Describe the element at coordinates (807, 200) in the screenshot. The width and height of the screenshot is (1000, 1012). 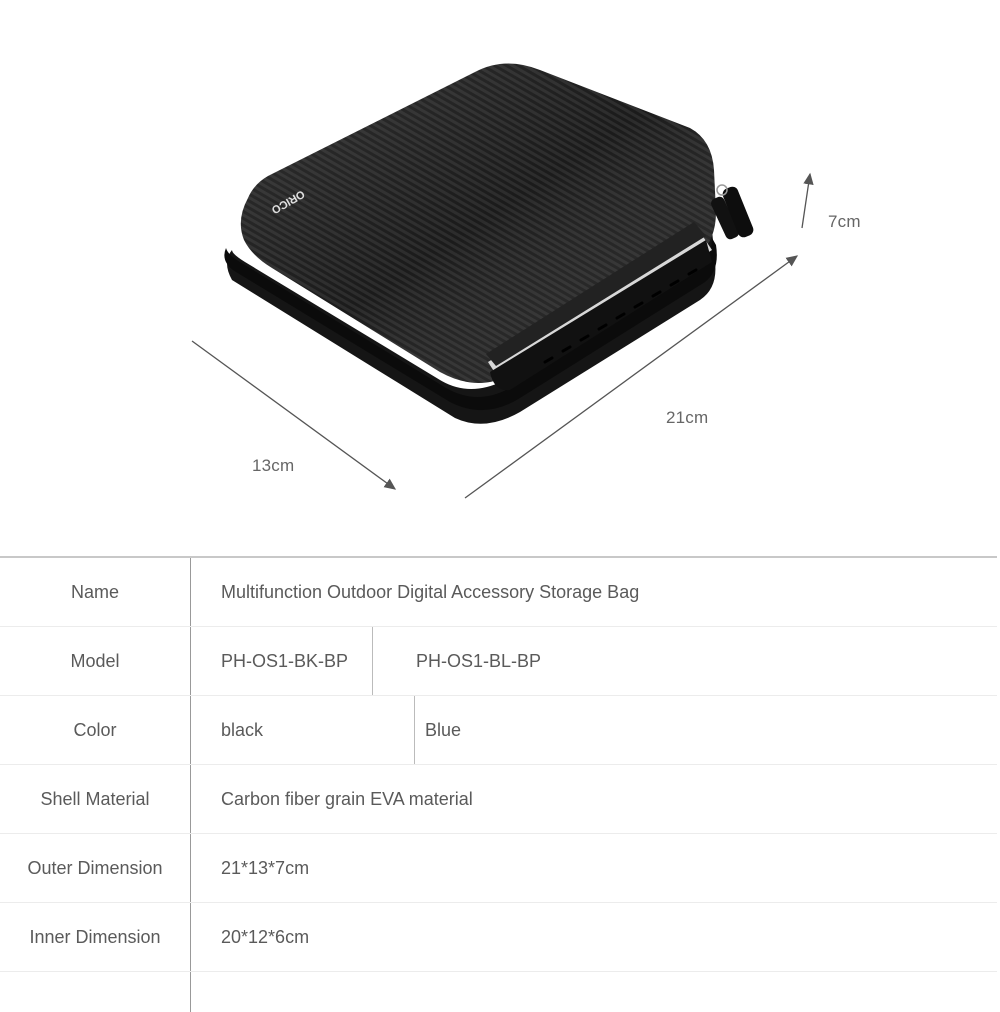
I see `height-dimension-arrow` at that location.